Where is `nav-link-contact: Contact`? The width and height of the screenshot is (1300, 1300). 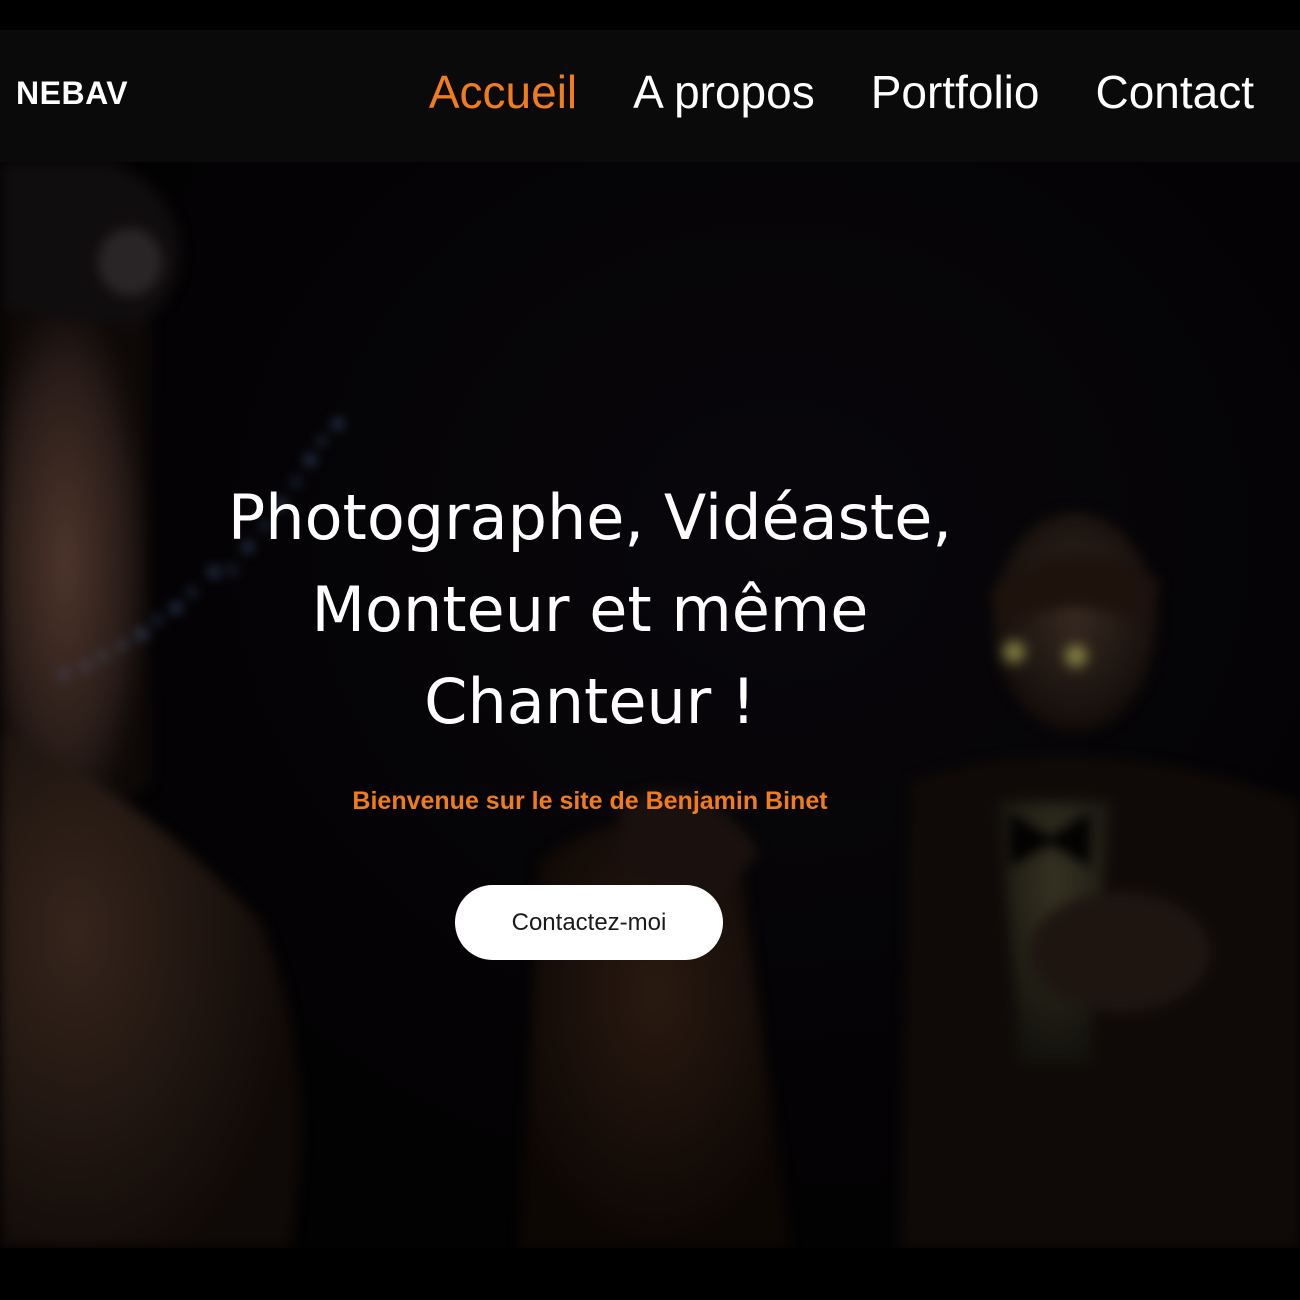
nav-link-contact: Contact is located at coordinates (1174, 92).